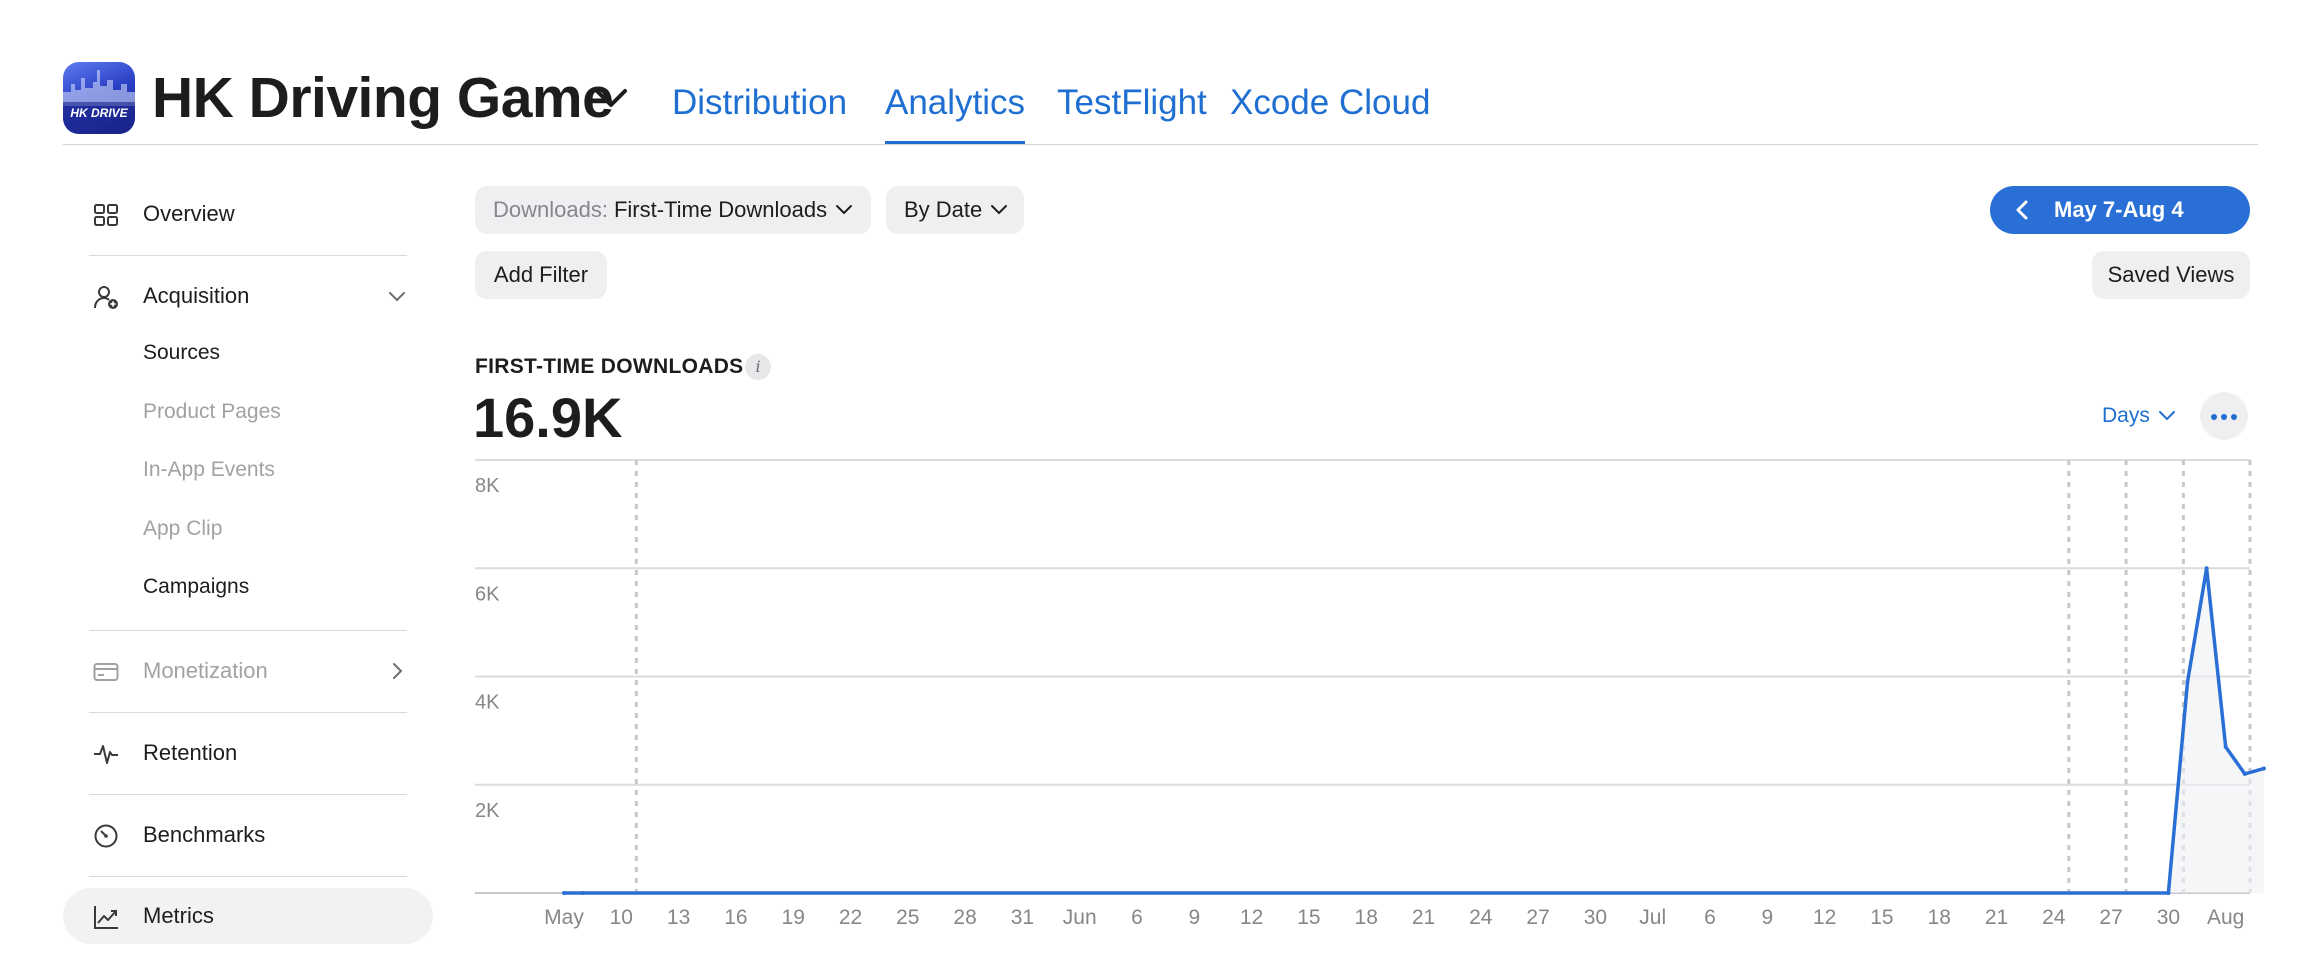 The width and height of the screenshot is (2302, 978). I want to click on x-tick-label: May, so click(564, 917).